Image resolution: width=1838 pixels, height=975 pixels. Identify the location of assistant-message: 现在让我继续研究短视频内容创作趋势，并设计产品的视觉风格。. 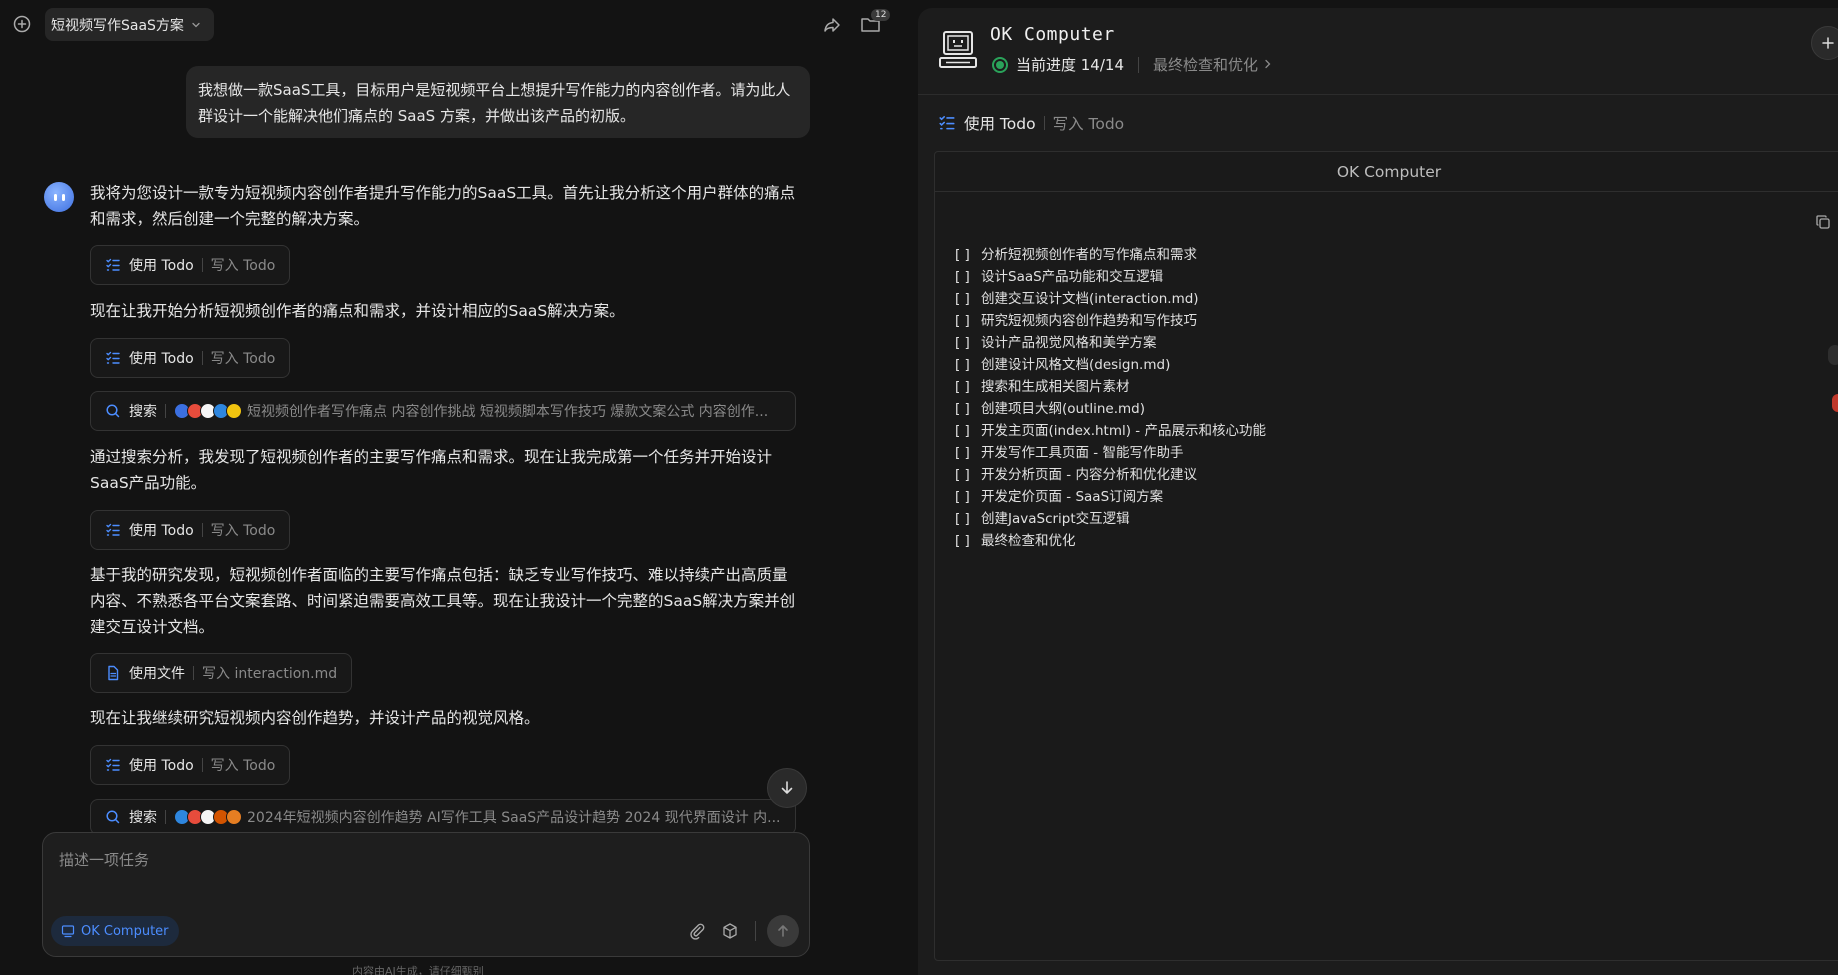
(315, 718).